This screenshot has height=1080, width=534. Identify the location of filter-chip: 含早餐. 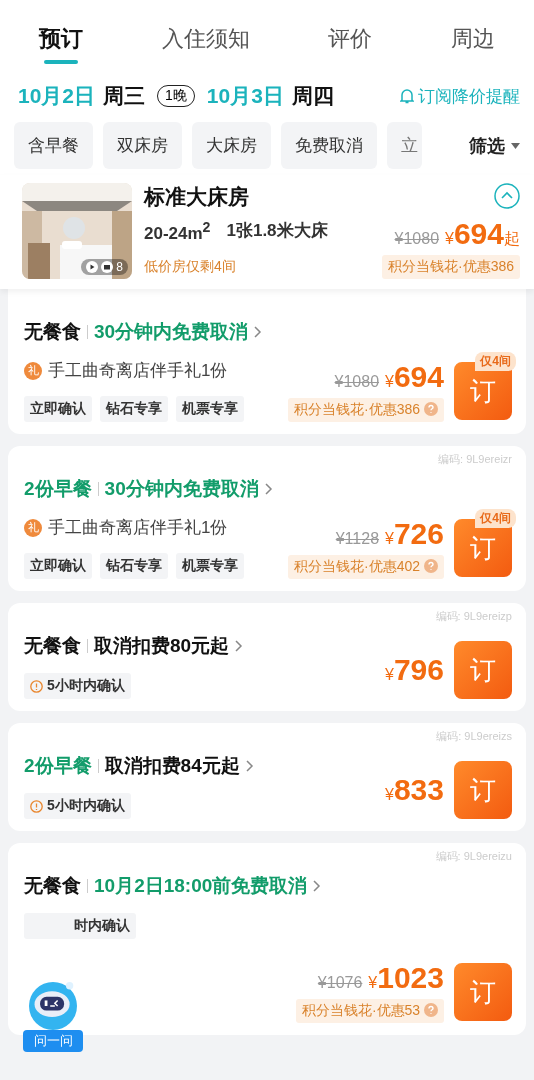
(53, 145).